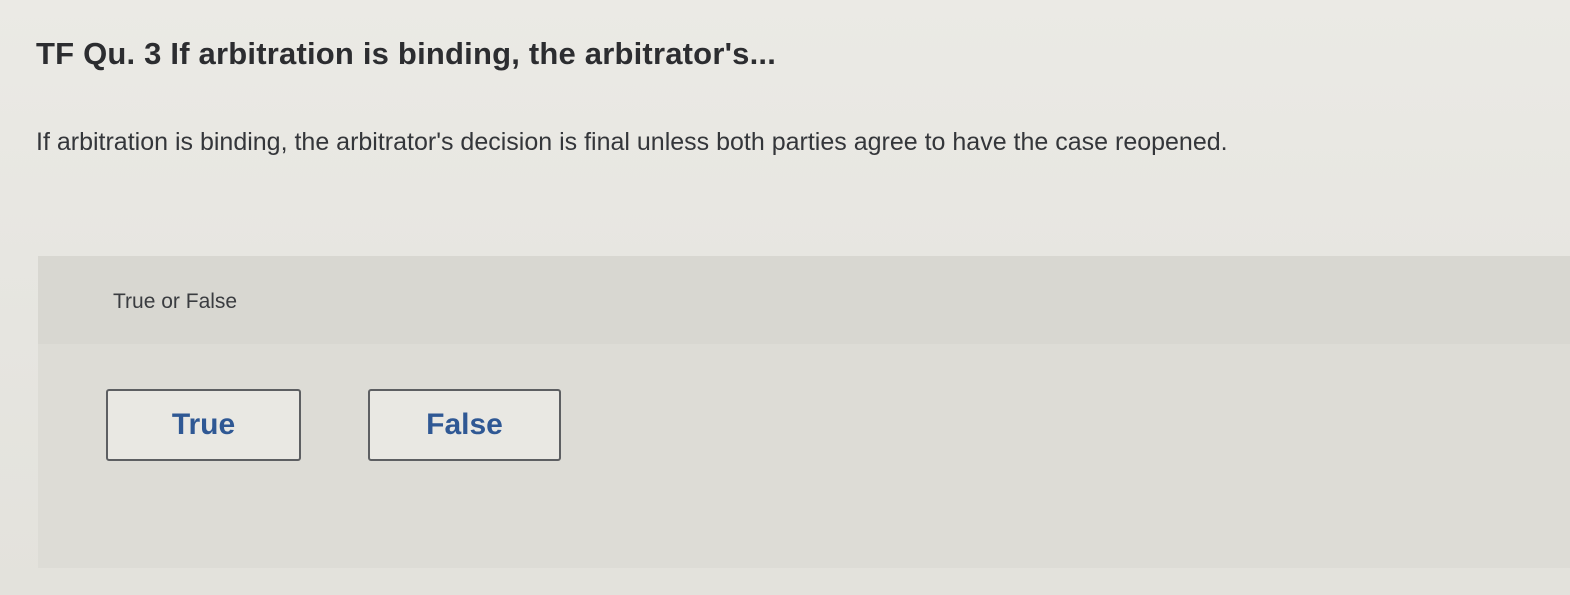 Image resolution: width=1570 pixels, height=595 pixels. I want to click on false-button: False, so click(464, 425).